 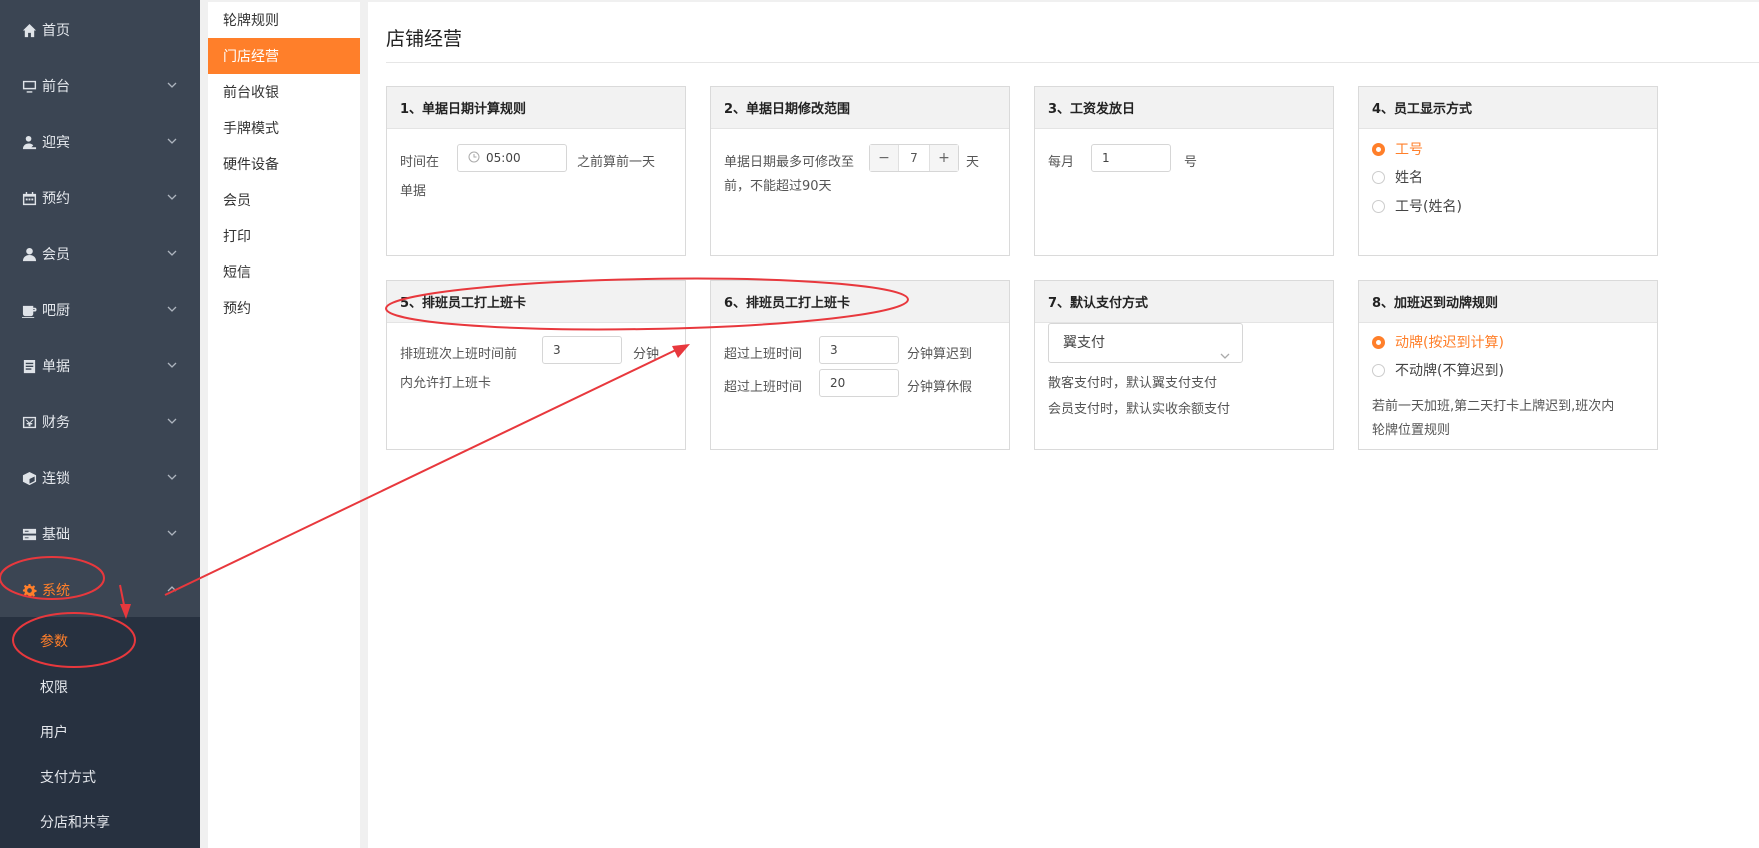 What do you see at coordinates (56, 255) in the screenshot?
I see `nav-label: 会员` at bounding box center [56, 255].